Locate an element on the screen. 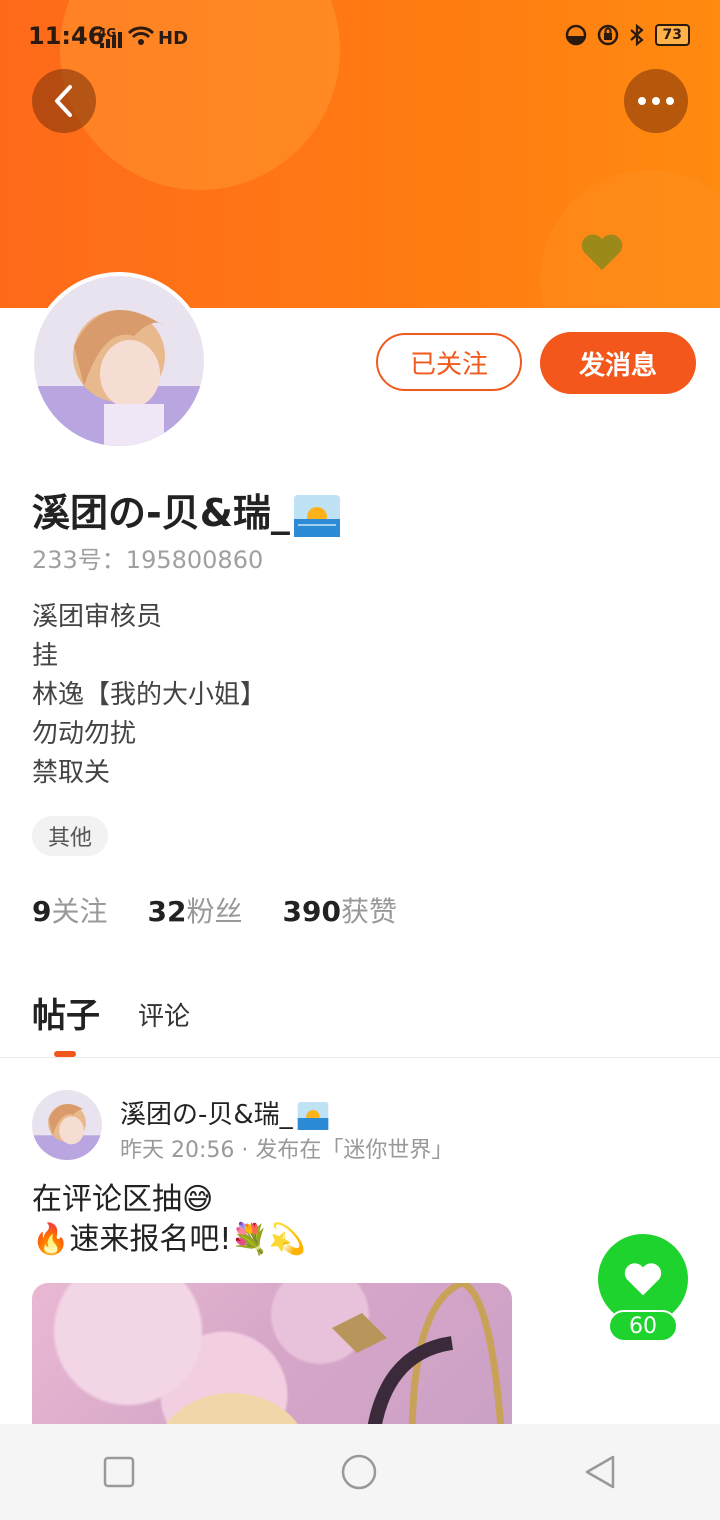  bluetooth-icon is located at coordinates (636, 35).